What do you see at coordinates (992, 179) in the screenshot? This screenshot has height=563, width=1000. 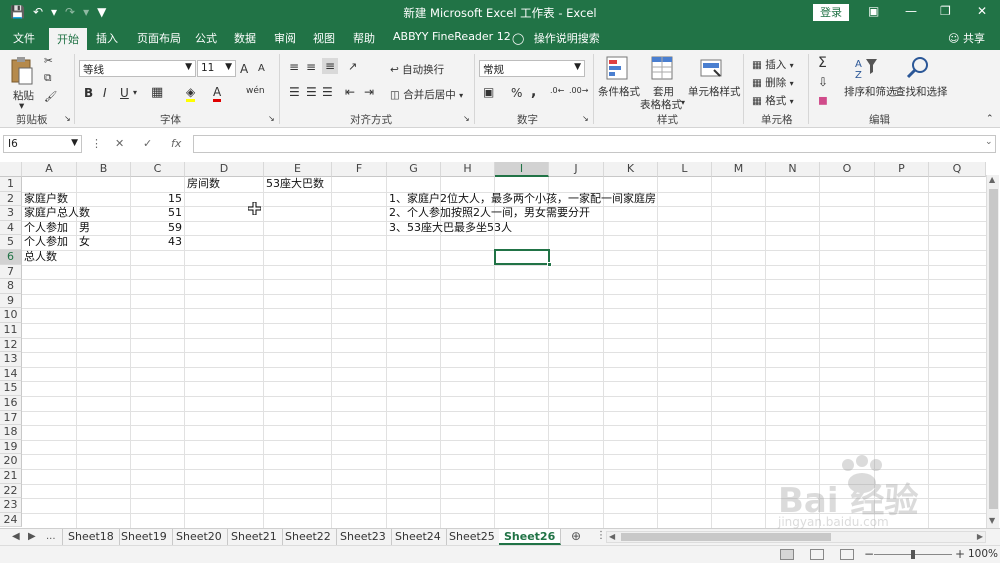 I see `scroll-up-icon: ▲` at bounding box center [992, 179].